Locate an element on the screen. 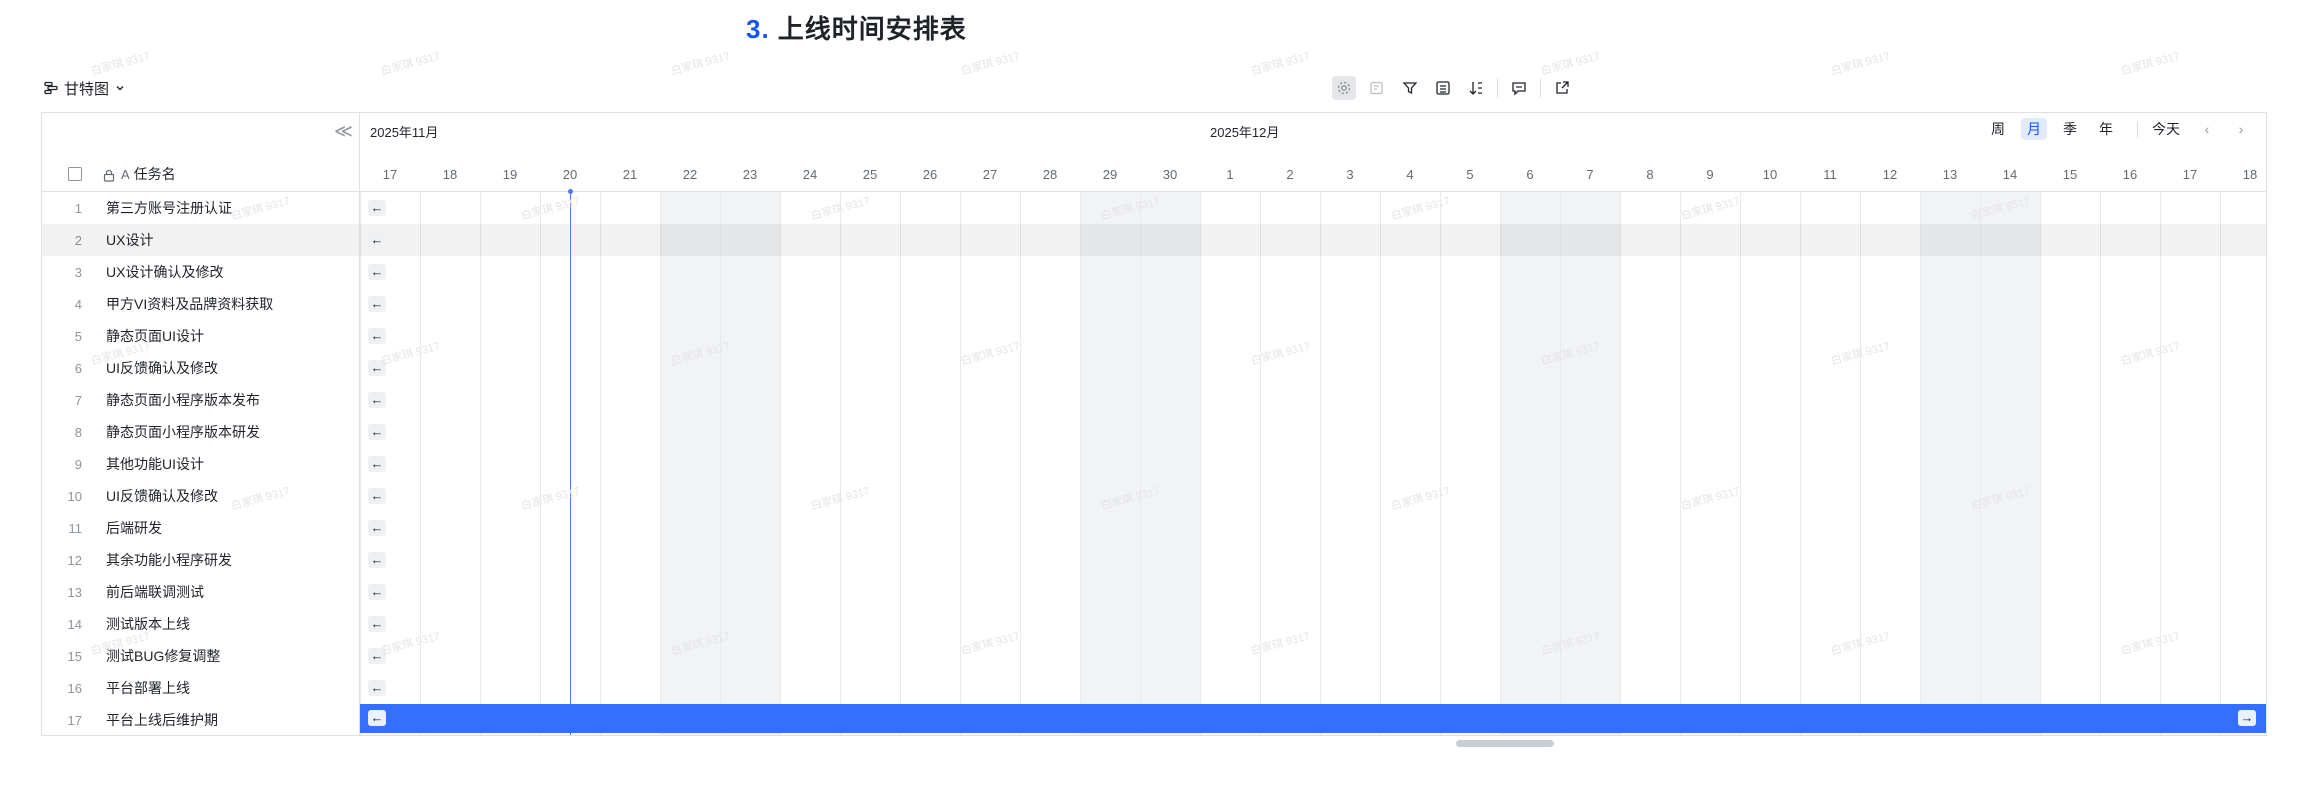 The height and width of the screenshot is (787, 2304). heading-title: 上线时间安排表 is located at coordinates (872, 29).